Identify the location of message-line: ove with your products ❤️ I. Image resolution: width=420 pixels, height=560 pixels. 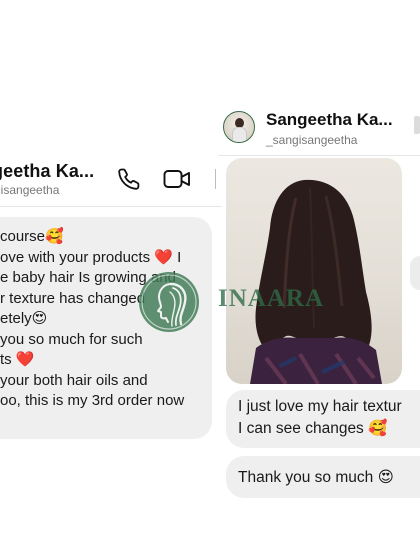
(91, 257).